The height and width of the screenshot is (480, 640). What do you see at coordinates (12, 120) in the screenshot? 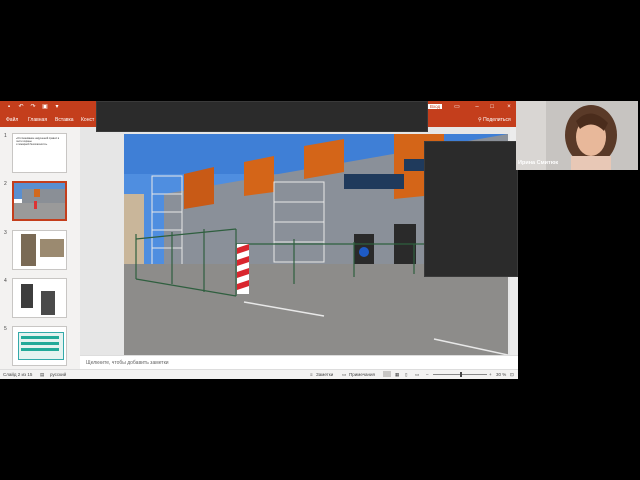
I see `tab-file: Файл` at bounding box center [12, 120].